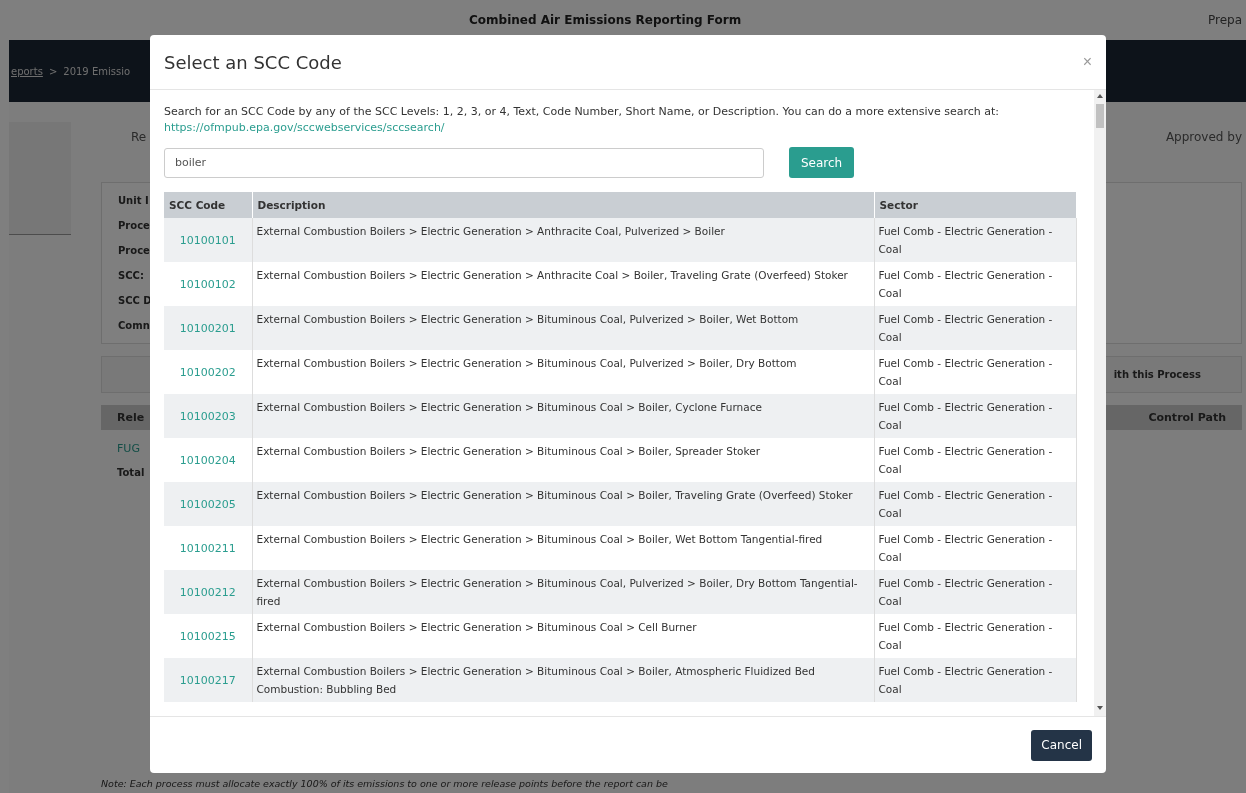 Image resolution: width=1246 pixels, height=793 pixels. Describe the element at coordinates (304, 128) in the screenshot. I see `search-link: https://ofmpub.epa.gov/sccwebservices/sccsearch/` at that location.